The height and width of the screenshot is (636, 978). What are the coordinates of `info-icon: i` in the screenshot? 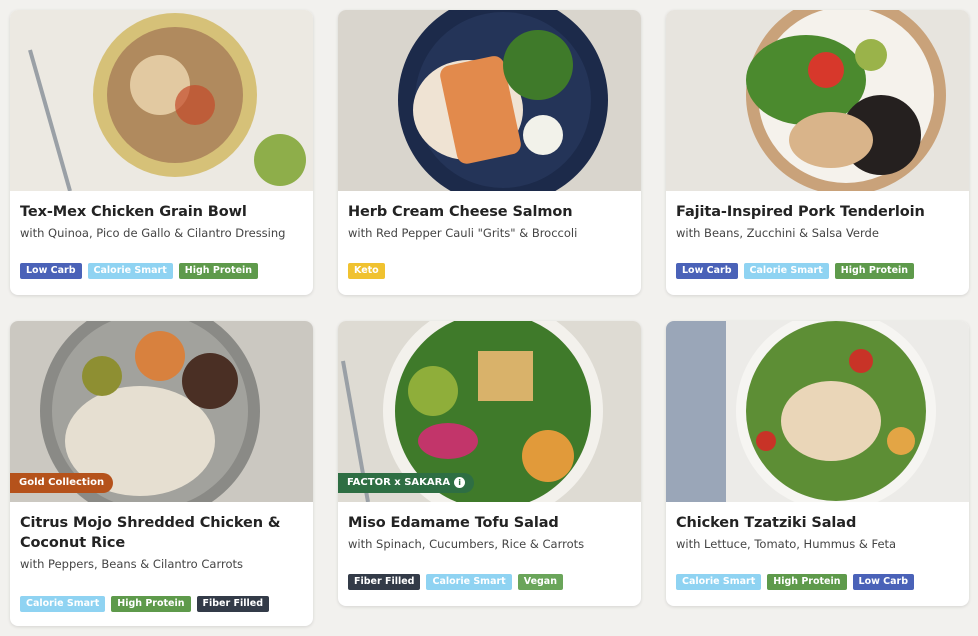 It's located at (460, 482).